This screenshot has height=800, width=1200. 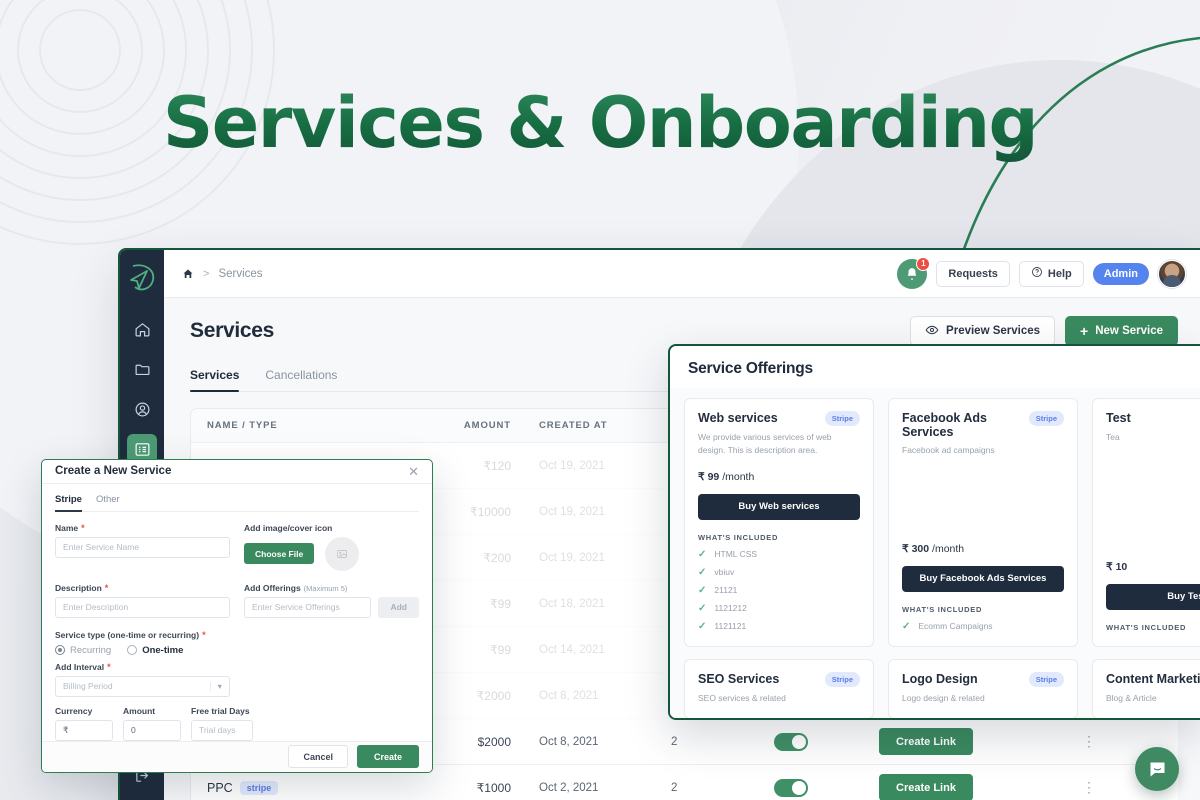 What do you see at coordinates (674, 741) in the screenshot?
I see `cell-offerings-count: 2` at bounding box center [674, 741].